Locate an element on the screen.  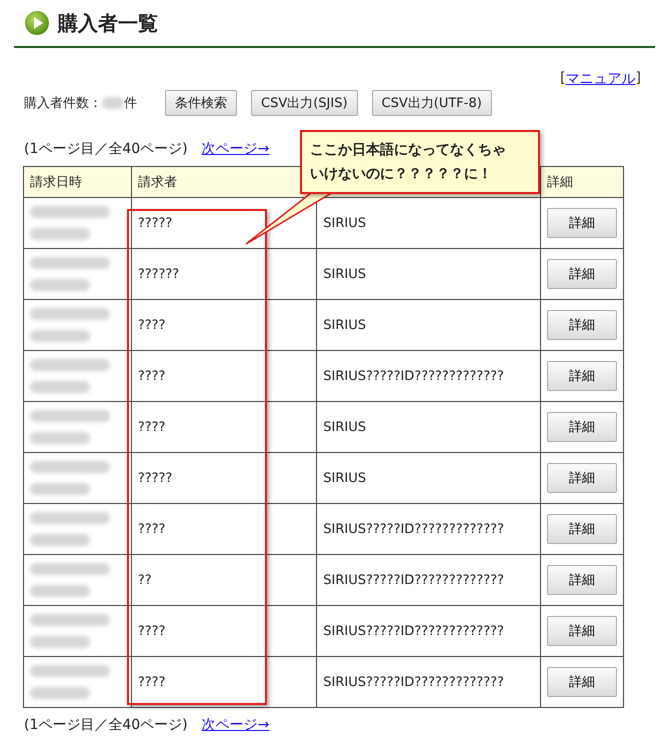
table-cell: ?? is located at coordinates (224, 580).